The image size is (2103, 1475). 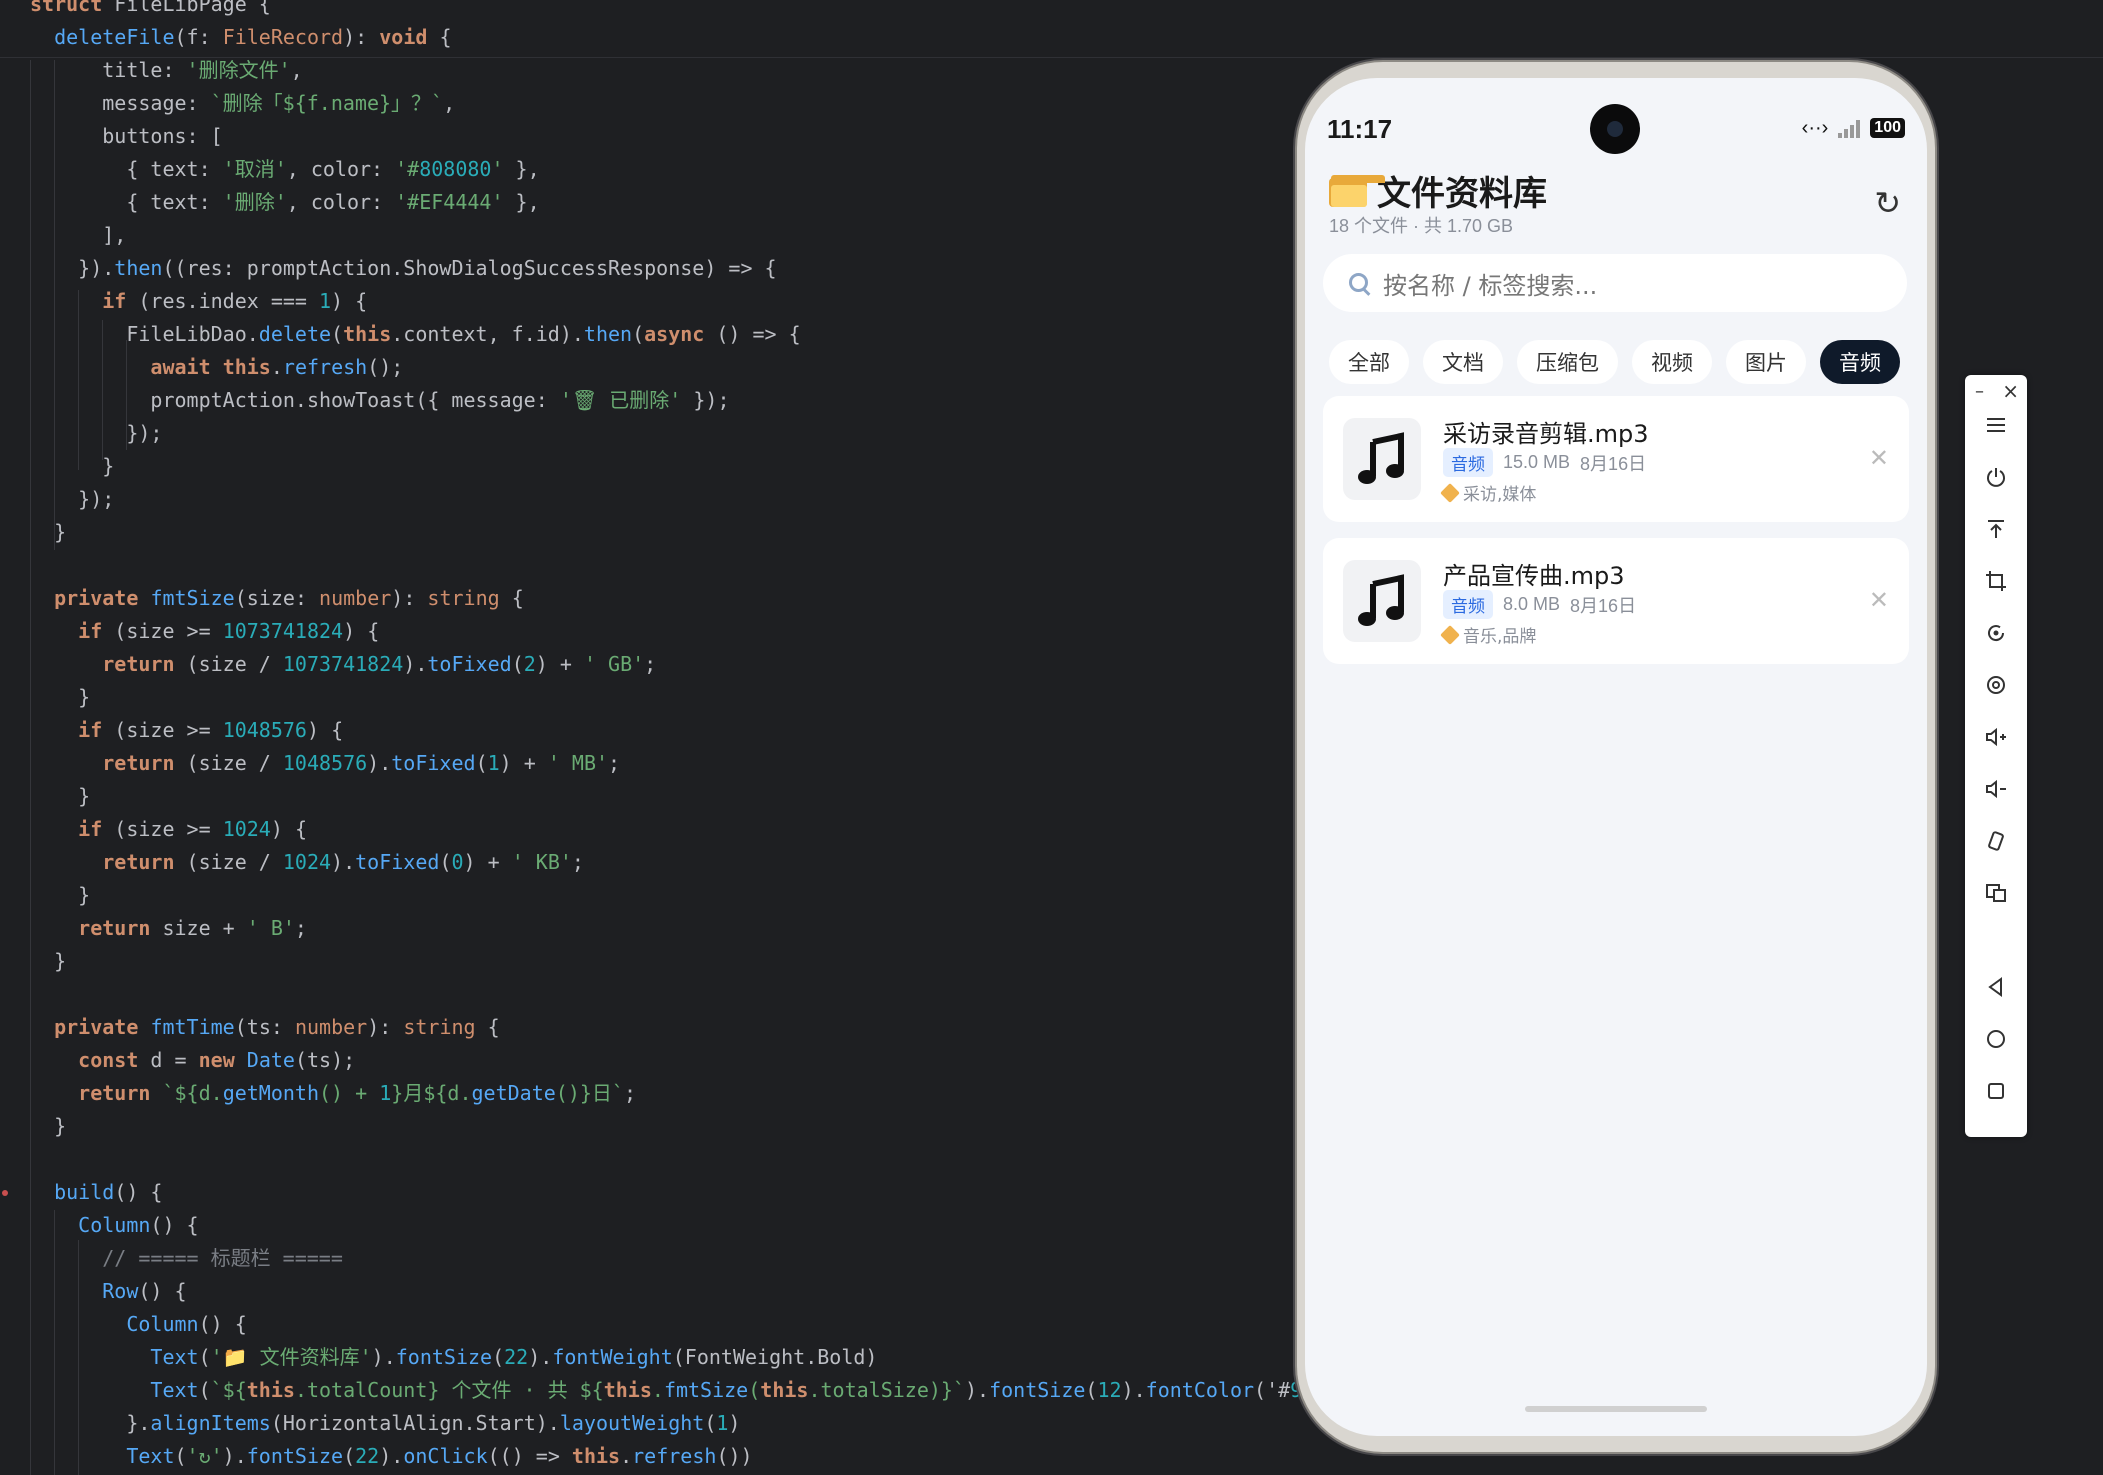 What do you see at coordinates (1369, 362) in the screenshot?
I see `tab-all: 全部` at bounding box center [1369, 362].